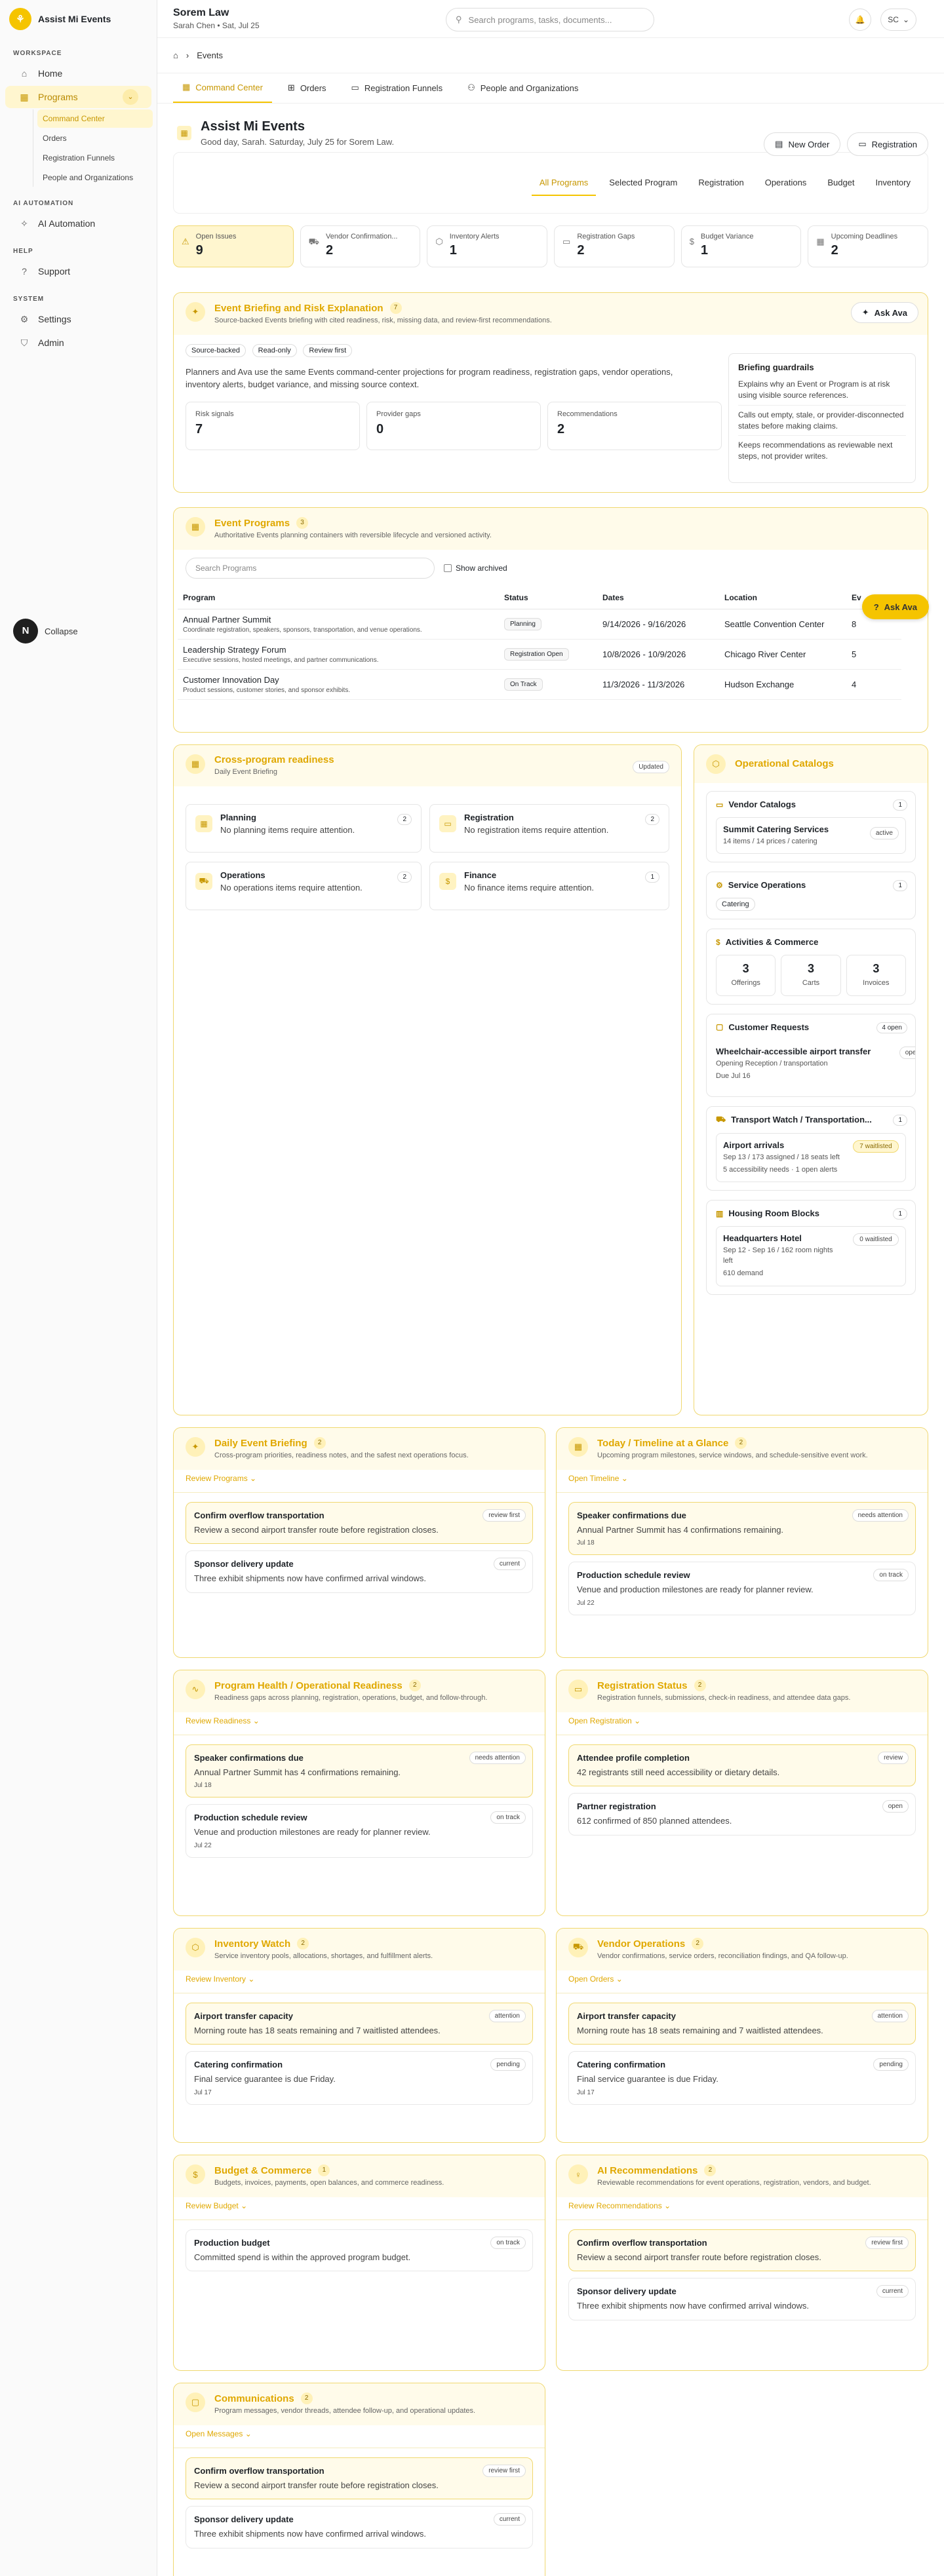 The width and height of the screenshot is (944, 2576). Describe the element at coordinates (720, 183) in the screenshot. I see `filter-registration: Registration` at that location.